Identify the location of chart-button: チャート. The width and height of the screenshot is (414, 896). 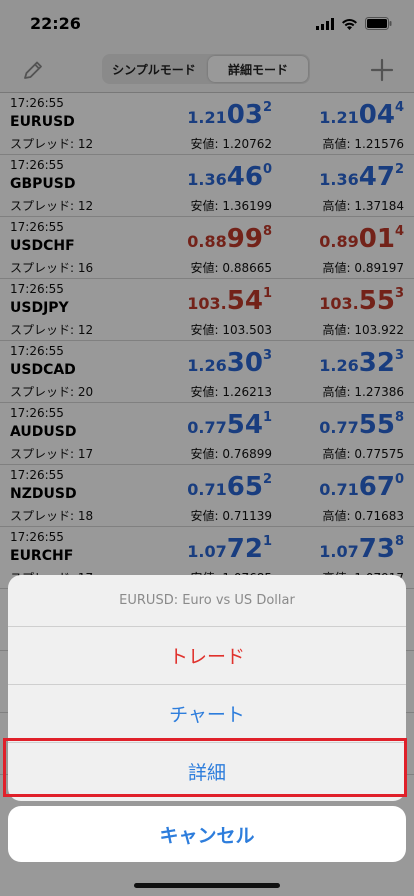
(207, 714).